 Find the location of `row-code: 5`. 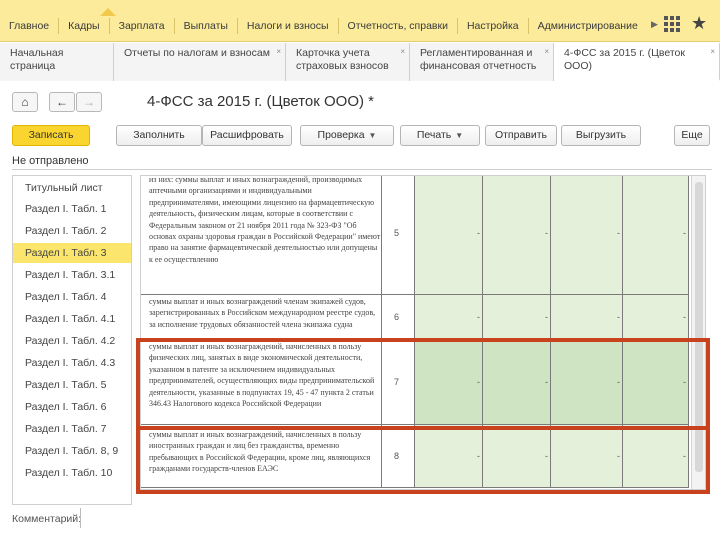

row-code: 5 is located at coordinates (397, 233).